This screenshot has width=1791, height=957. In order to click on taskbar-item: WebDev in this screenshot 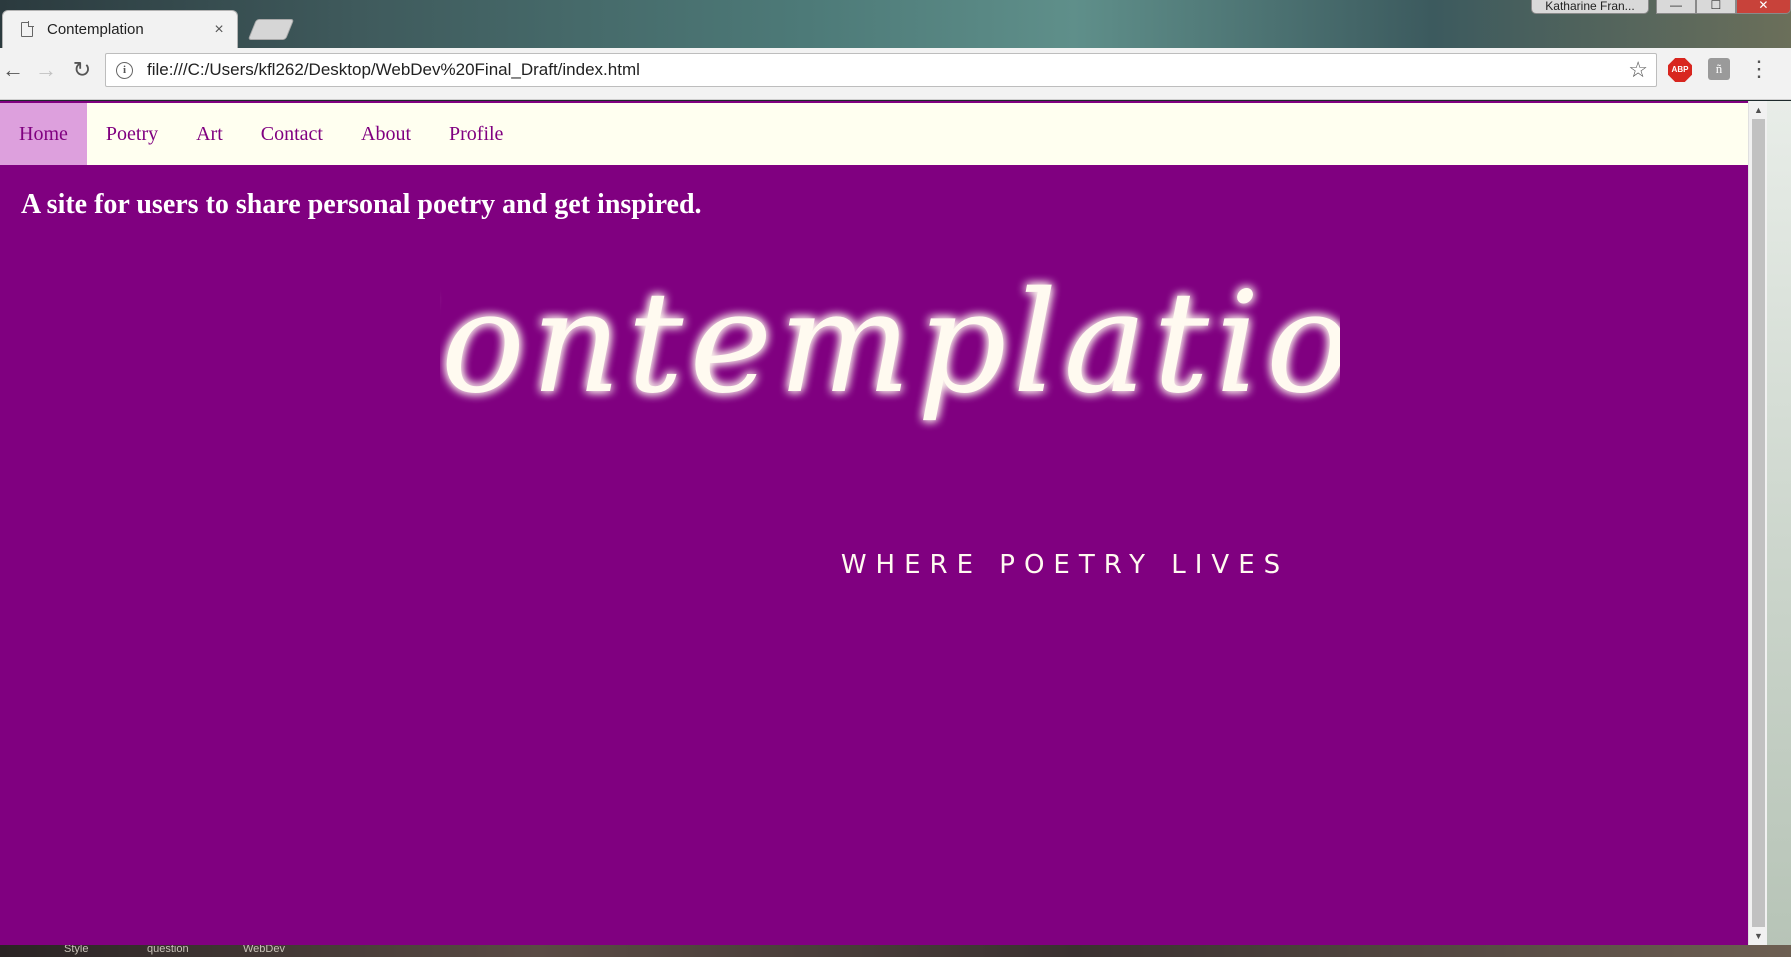, I will do `click(264, 950)`.